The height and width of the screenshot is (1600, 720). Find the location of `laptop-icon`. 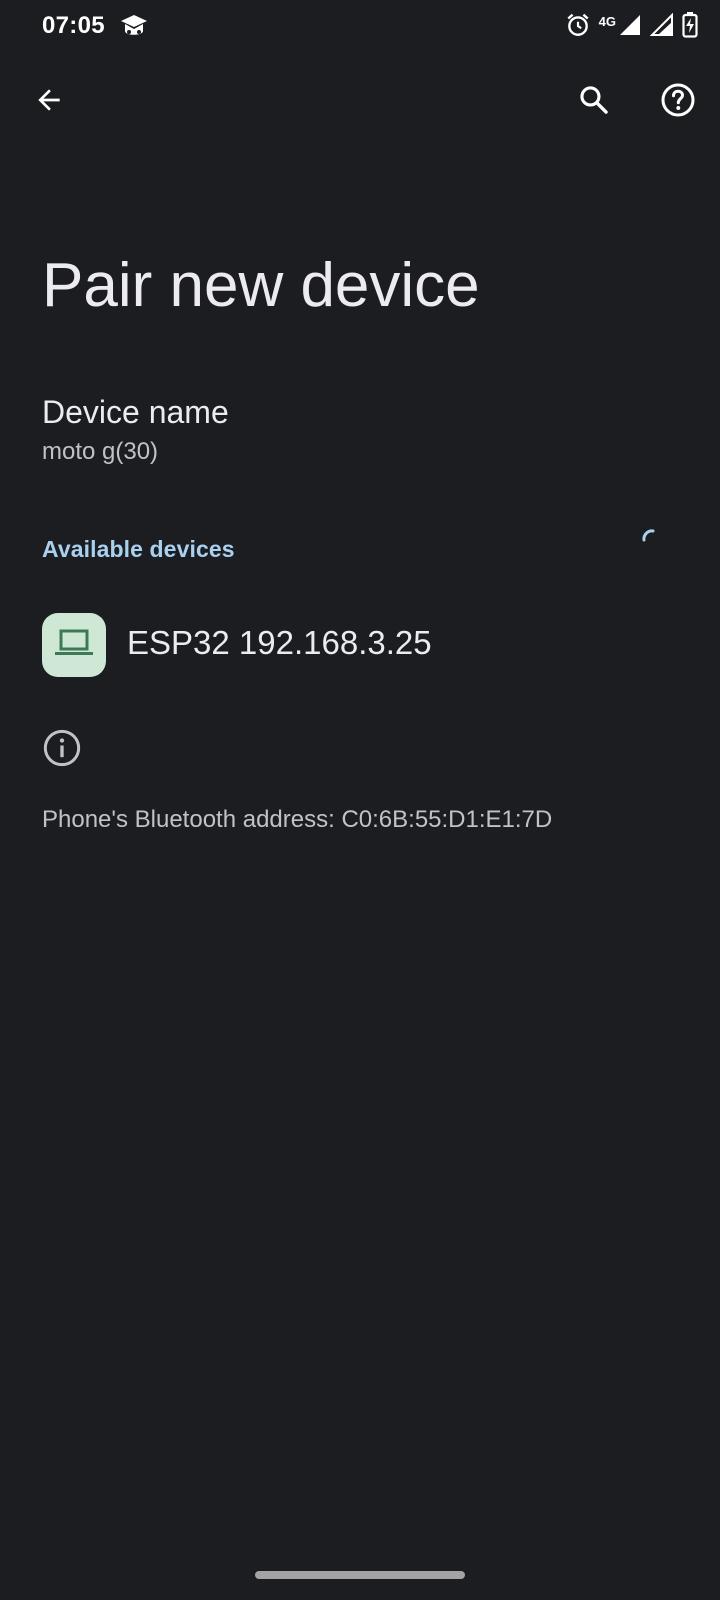

laptop-icon is located at coordinates (74, 645).